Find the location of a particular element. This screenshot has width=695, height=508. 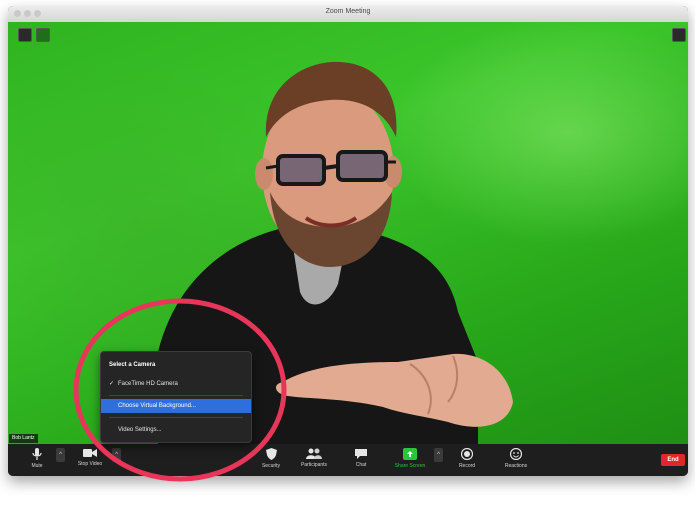

menu-item-label: FaceTime HD Camera is located at coordinates (148, 384).